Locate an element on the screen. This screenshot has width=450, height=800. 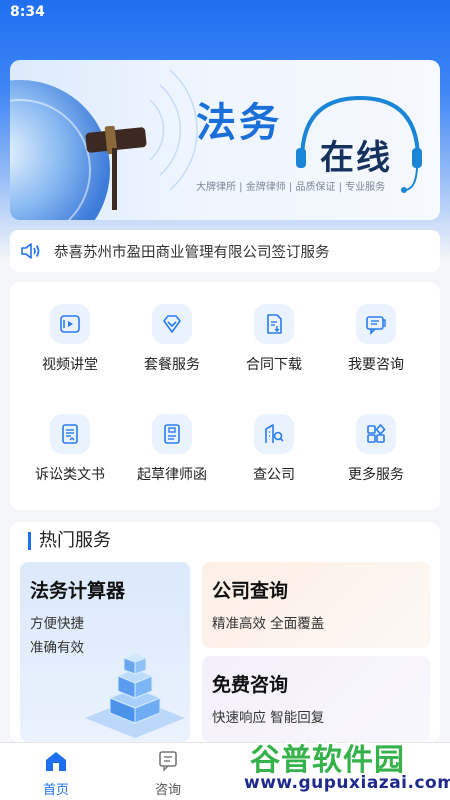
company-search-icon is located at coordinates (274, 434).